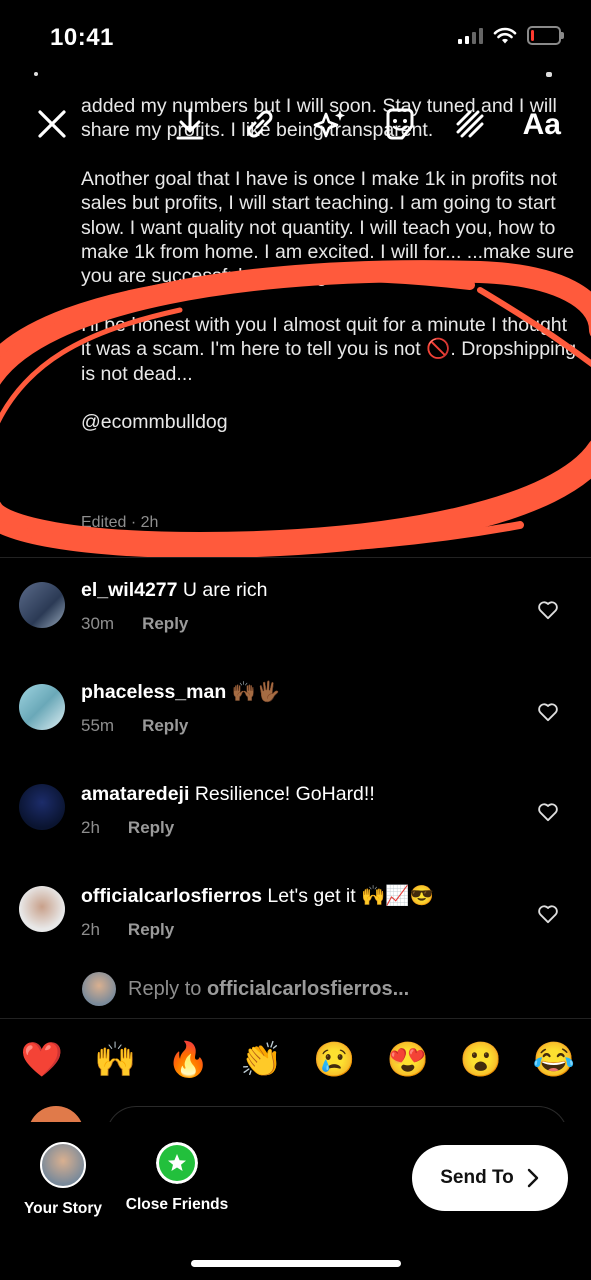 The image size is (591, 1280). I want to click on comment-time: 55m, so click(98, 725).